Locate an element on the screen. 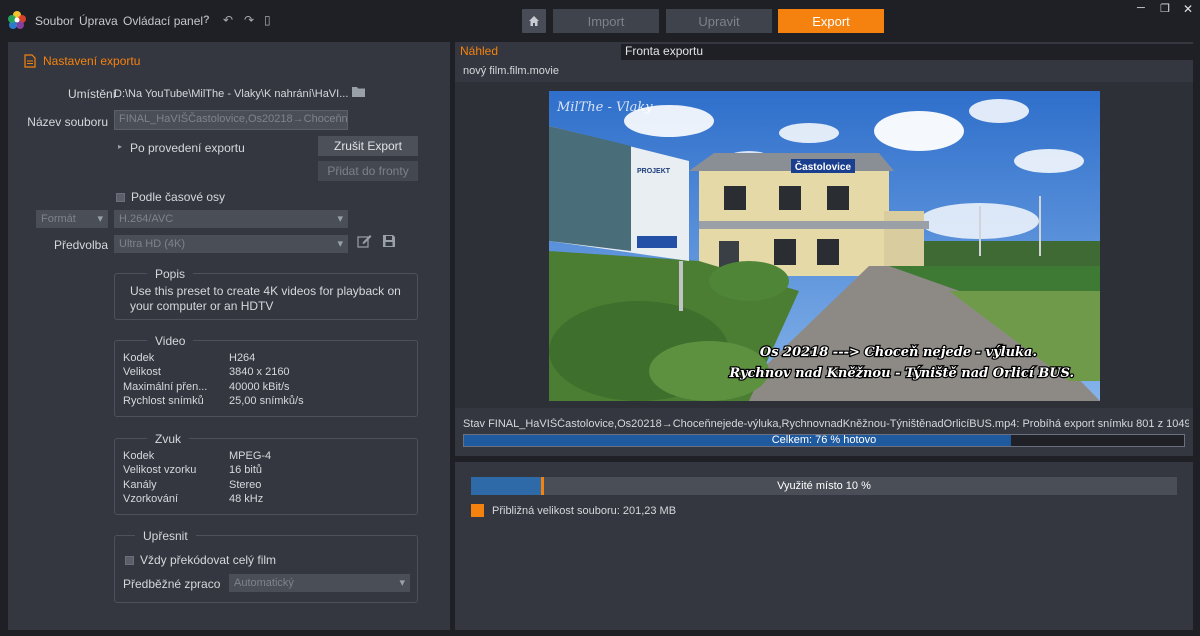 The height and width of the screenshot is (636, 1200). export-settings-icon is located at coordinates (30, 61).